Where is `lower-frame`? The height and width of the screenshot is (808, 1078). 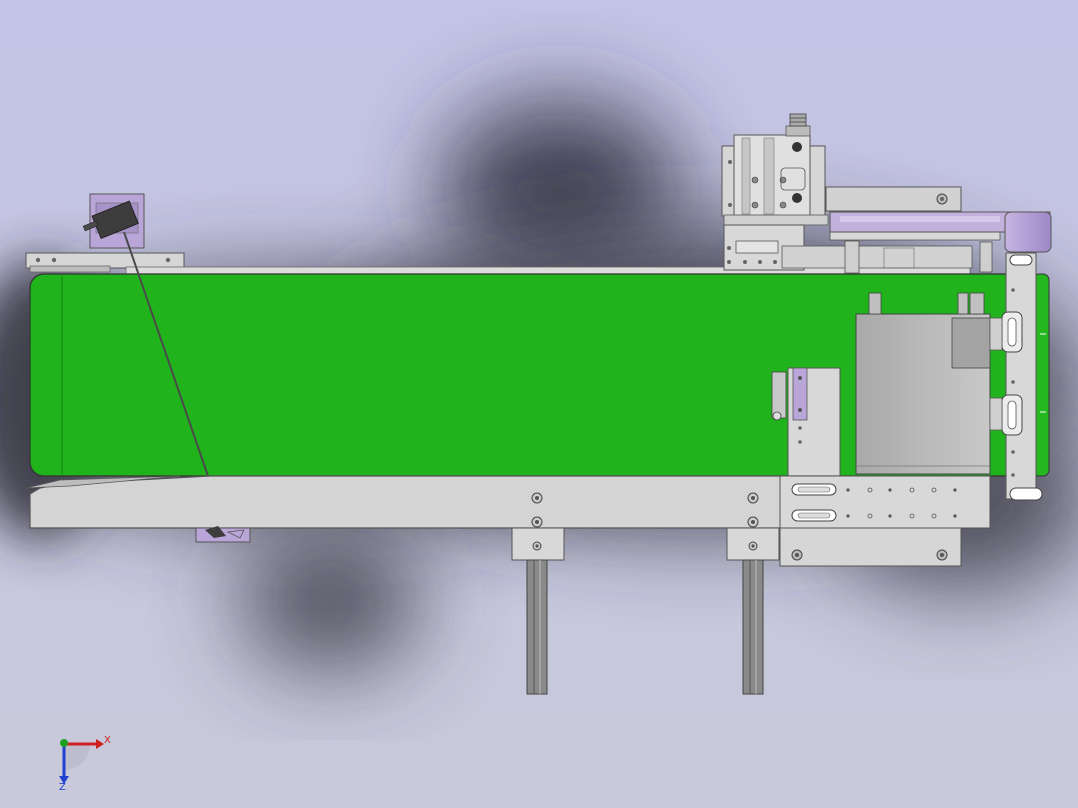
lower-frame is located at coordinates (508, 502).